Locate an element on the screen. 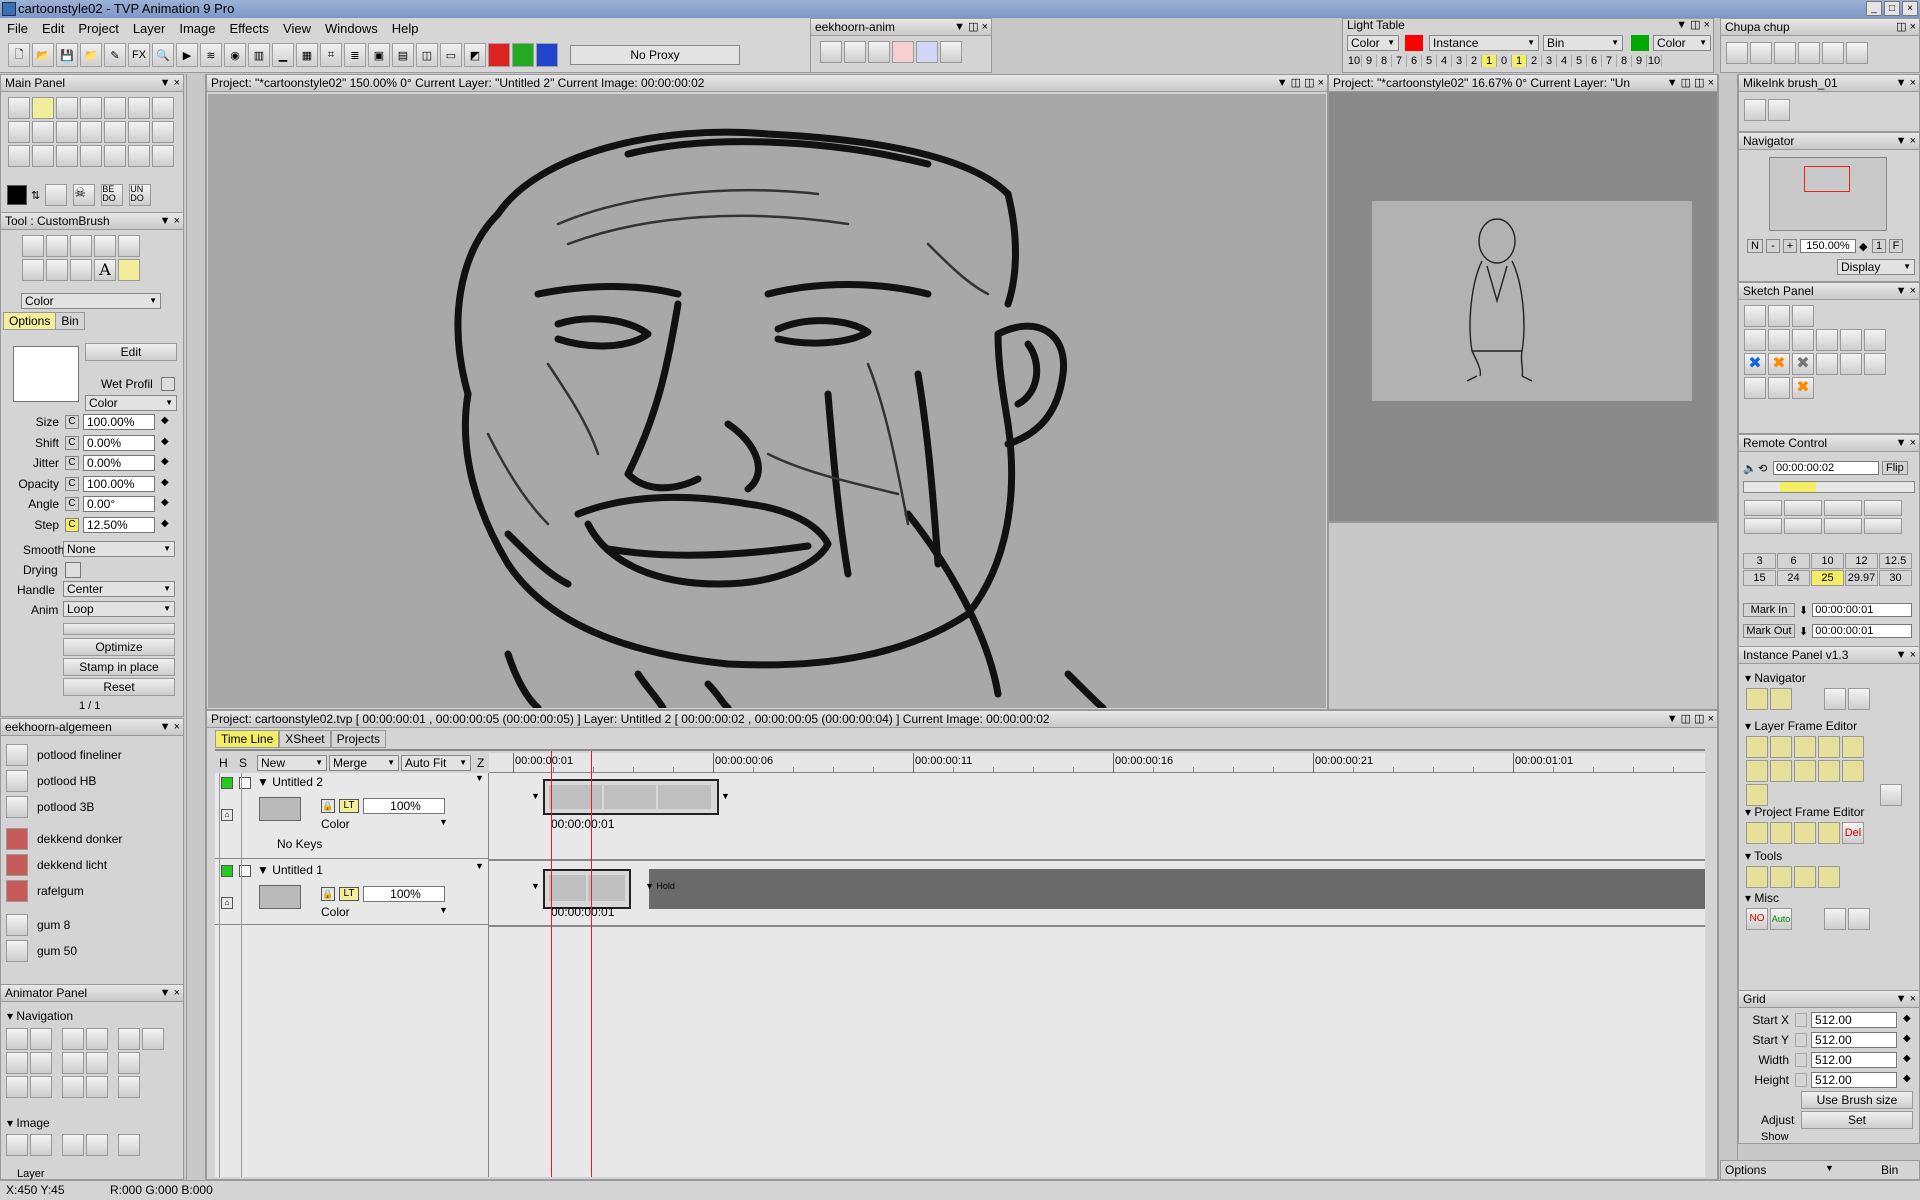  light-table-after-frame: 8 is located at coordinates (1624, 61).